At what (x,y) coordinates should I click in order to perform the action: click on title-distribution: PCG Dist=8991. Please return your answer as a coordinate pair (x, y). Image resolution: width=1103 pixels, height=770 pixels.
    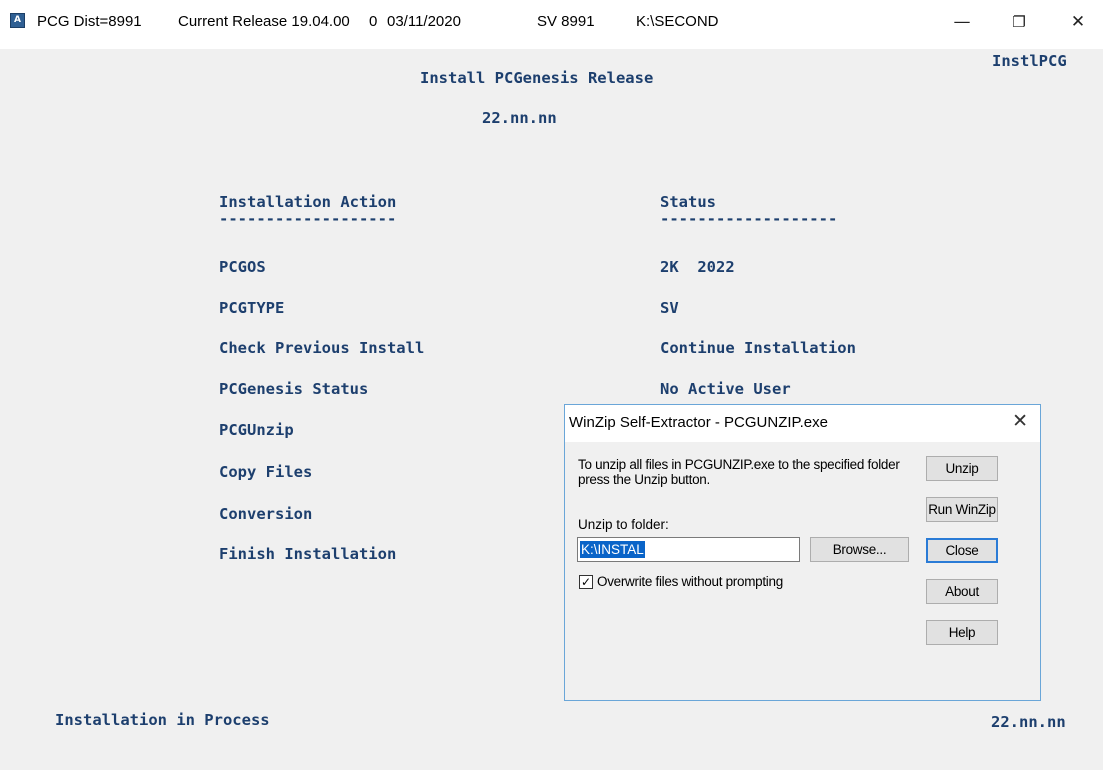
    Looking at the image, I should click on (89, 21).